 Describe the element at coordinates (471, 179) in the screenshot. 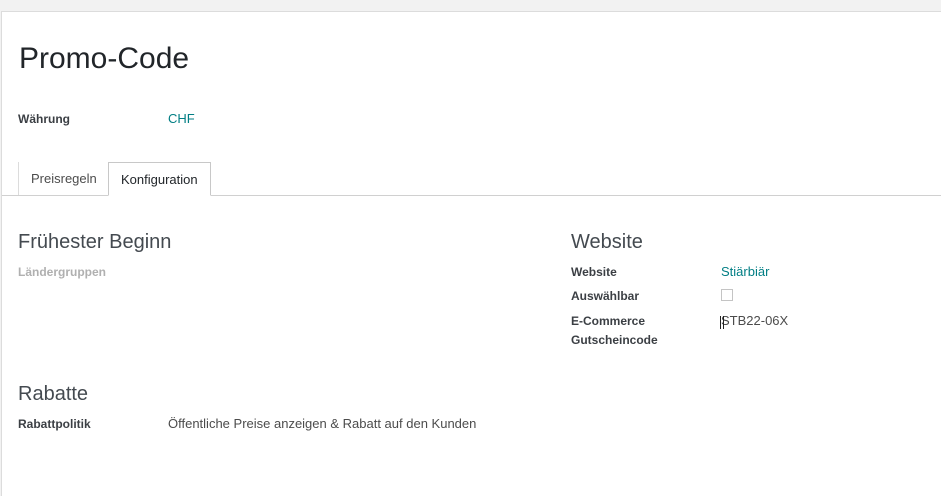

I see `tab-bar: Preisregeln Konfiguration` at that location.